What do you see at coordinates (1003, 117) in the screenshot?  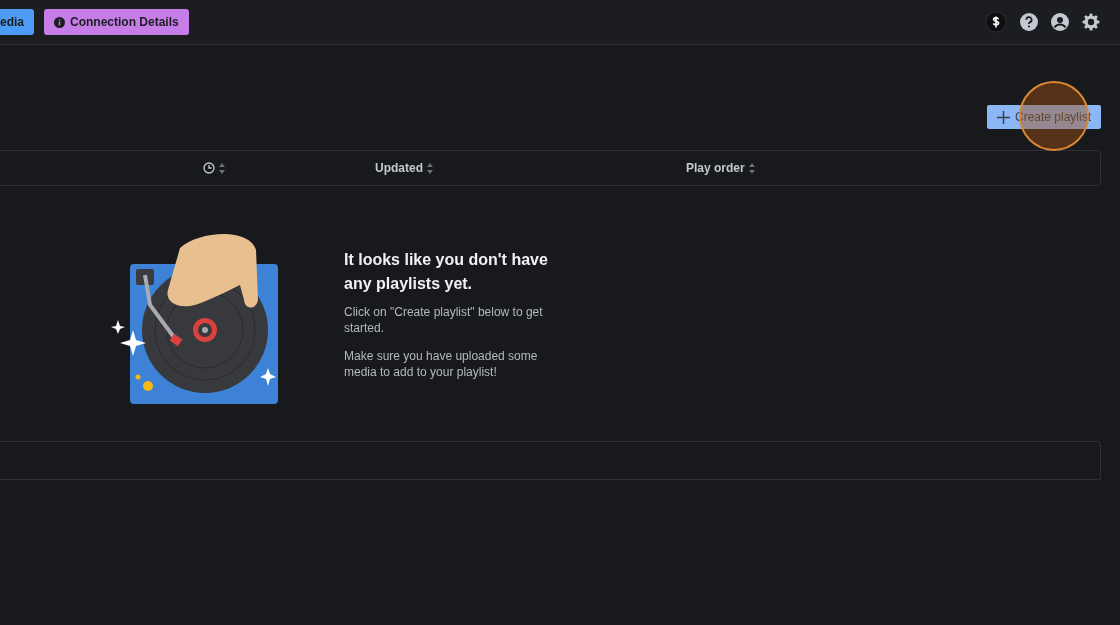 I see `plus-icon` at bounding box center [1003, 117].